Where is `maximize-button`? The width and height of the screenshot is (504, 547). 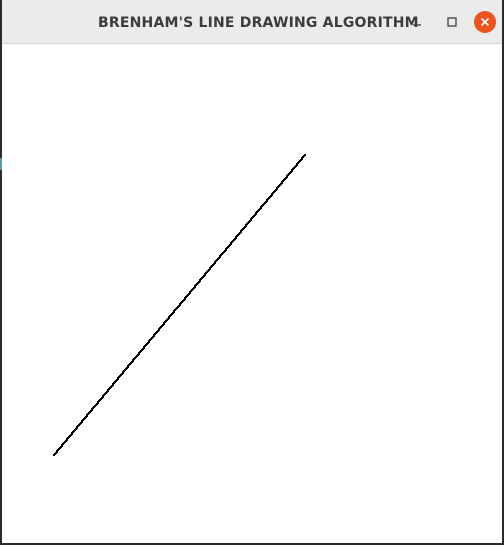
maximize-button is located at coordinates (452, 22).